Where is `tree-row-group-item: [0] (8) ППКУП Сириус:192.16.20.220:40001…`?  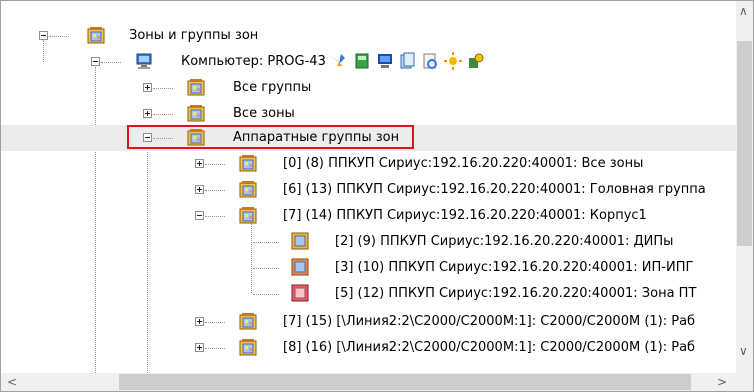
tree-row-group-item: [0] (8) ППКУП Сириус:192.16.20.220:40001… is located at coordinates (368, 164).